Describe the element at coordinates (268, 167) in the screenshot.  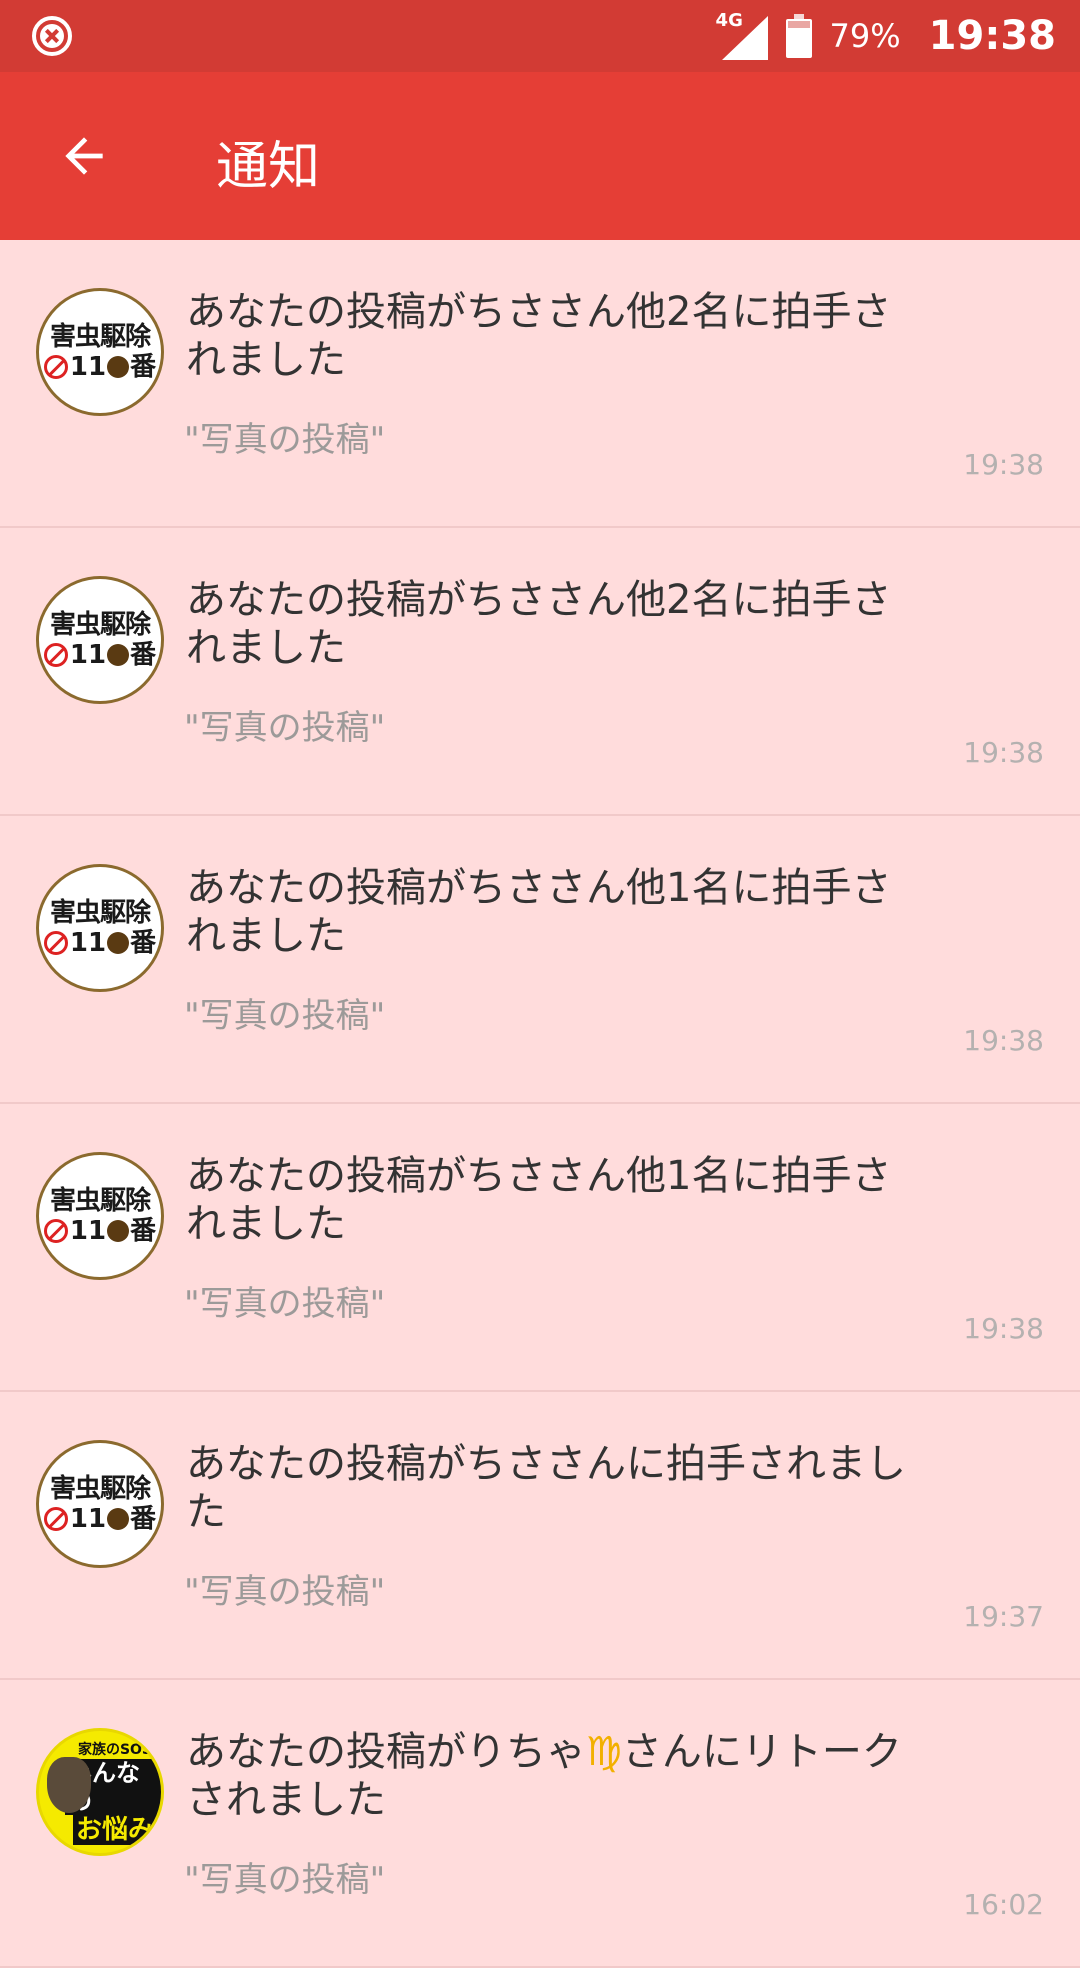
I see `page-title: 通知` at that location.